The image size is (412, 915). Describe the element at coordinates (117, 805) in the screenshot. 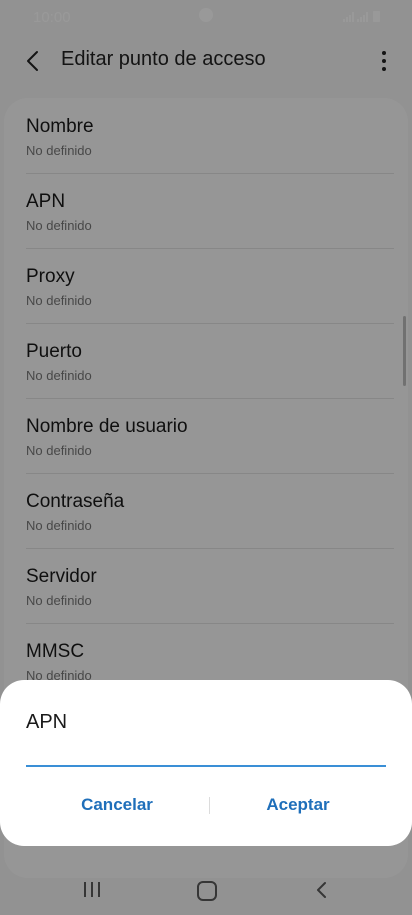

I see `cancel-button: Cancelar` at that location.